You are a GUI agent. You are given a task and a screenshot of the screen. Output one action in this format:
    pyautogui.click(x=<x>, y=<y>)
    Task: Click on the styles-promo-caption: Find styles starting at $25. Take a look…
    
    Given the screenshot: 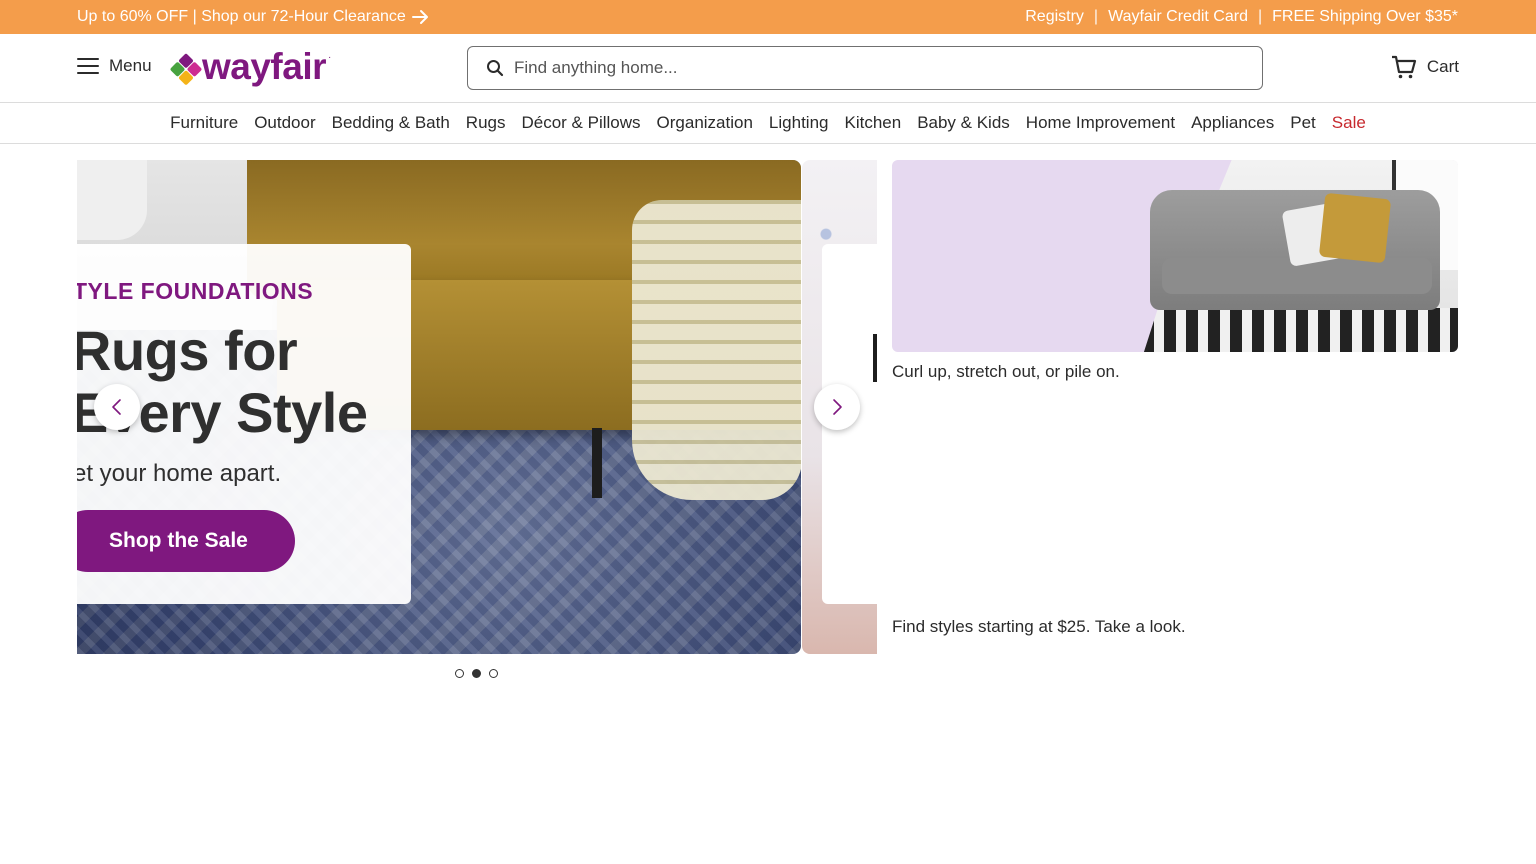 What is the action you would take?
    pyautogui.click(x=1039, y=627)
    